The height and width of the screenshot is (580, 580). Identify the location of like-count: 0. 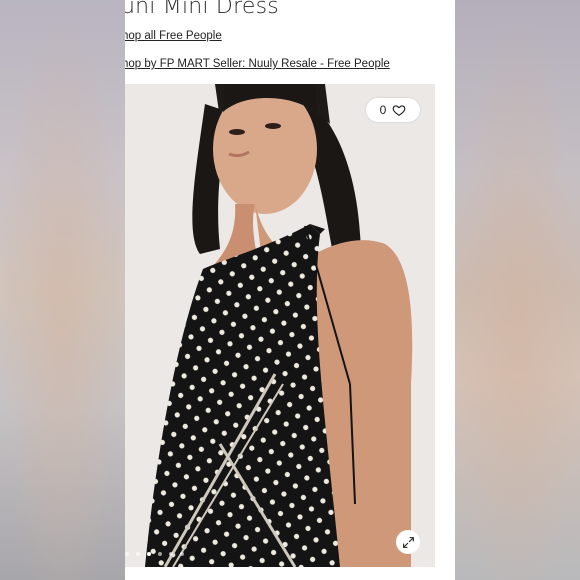
(383, 110).